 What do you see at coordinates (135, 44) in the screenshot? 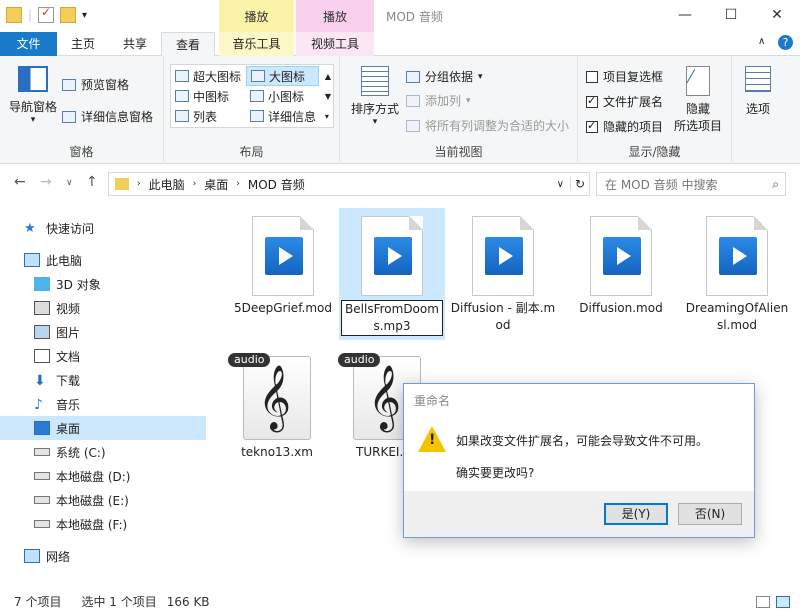
I see `tab-share: 共享` at bounding box center [135, 44].